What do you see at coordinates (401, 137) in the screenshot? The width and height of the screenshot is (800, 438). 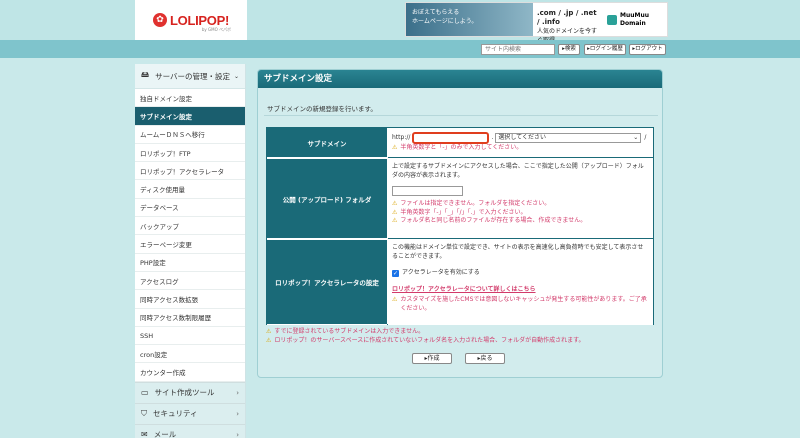 I see `http-prefix: http://` at bounding box center [401, 137].